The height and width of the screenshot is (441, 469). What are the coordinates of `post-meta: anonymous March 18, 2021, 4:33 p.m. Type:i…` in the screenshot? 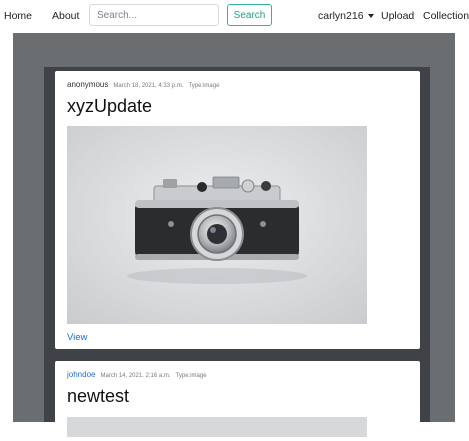 It's located at (143, 84).